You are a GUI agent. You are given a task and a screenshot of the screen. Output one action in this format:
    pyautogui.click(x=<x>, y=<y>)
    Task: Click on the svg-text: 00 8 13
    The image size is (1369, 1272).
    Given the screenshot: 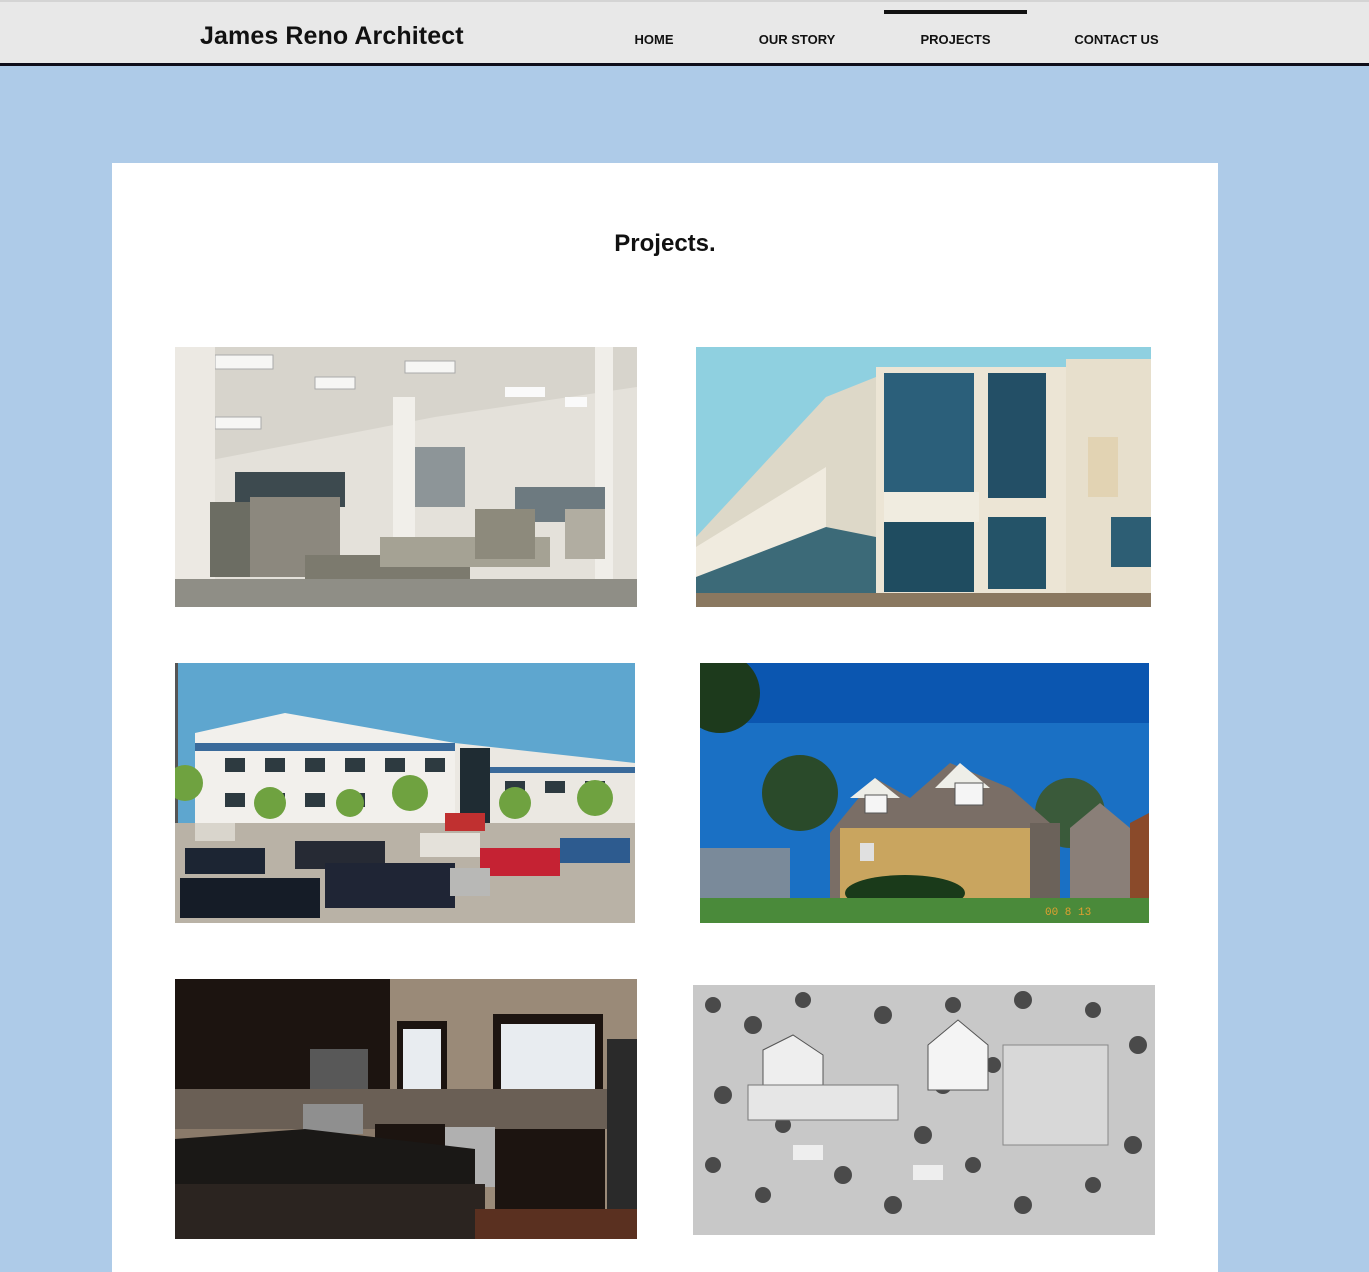 What is the action you would take?
    pyautogui.click(x=1068, y=913)
    